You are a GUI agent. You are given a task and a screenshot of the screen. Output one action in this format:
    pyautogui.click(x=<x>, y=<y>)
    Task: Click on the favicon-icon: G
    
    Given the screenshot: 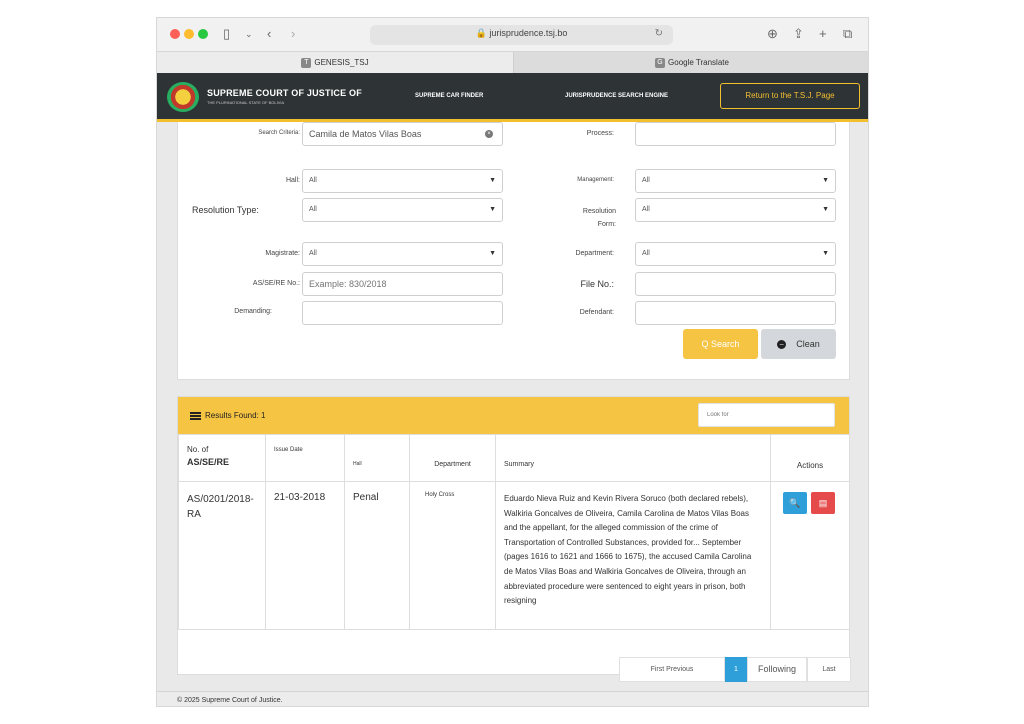 What is the action you would take?
    pyautogui.click(x=660, y=62)
    